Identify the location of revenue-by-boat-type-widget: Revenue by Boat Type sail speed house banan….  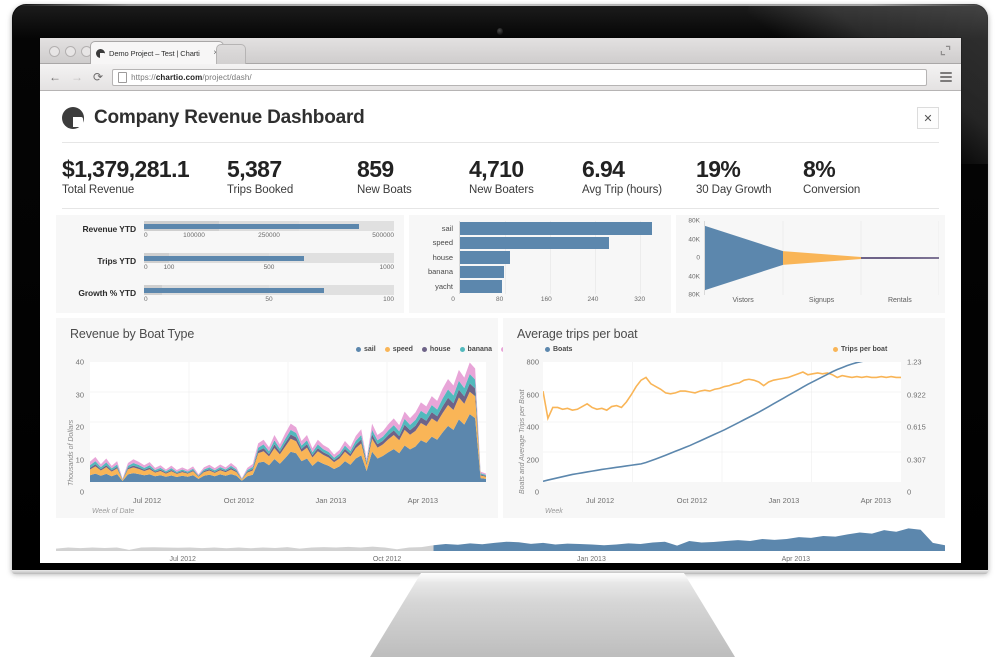
(291, 418).